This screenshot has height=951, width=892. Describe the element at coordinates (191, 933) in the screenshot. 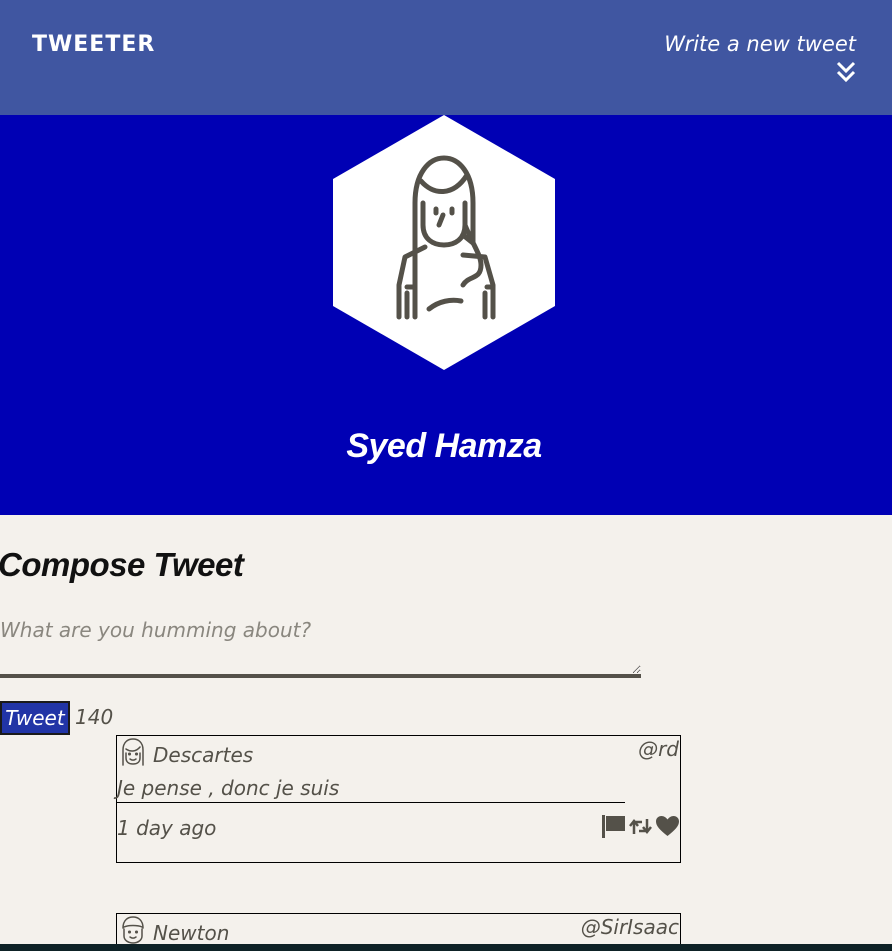

I see `tweet-author-name: Newton` at that location.